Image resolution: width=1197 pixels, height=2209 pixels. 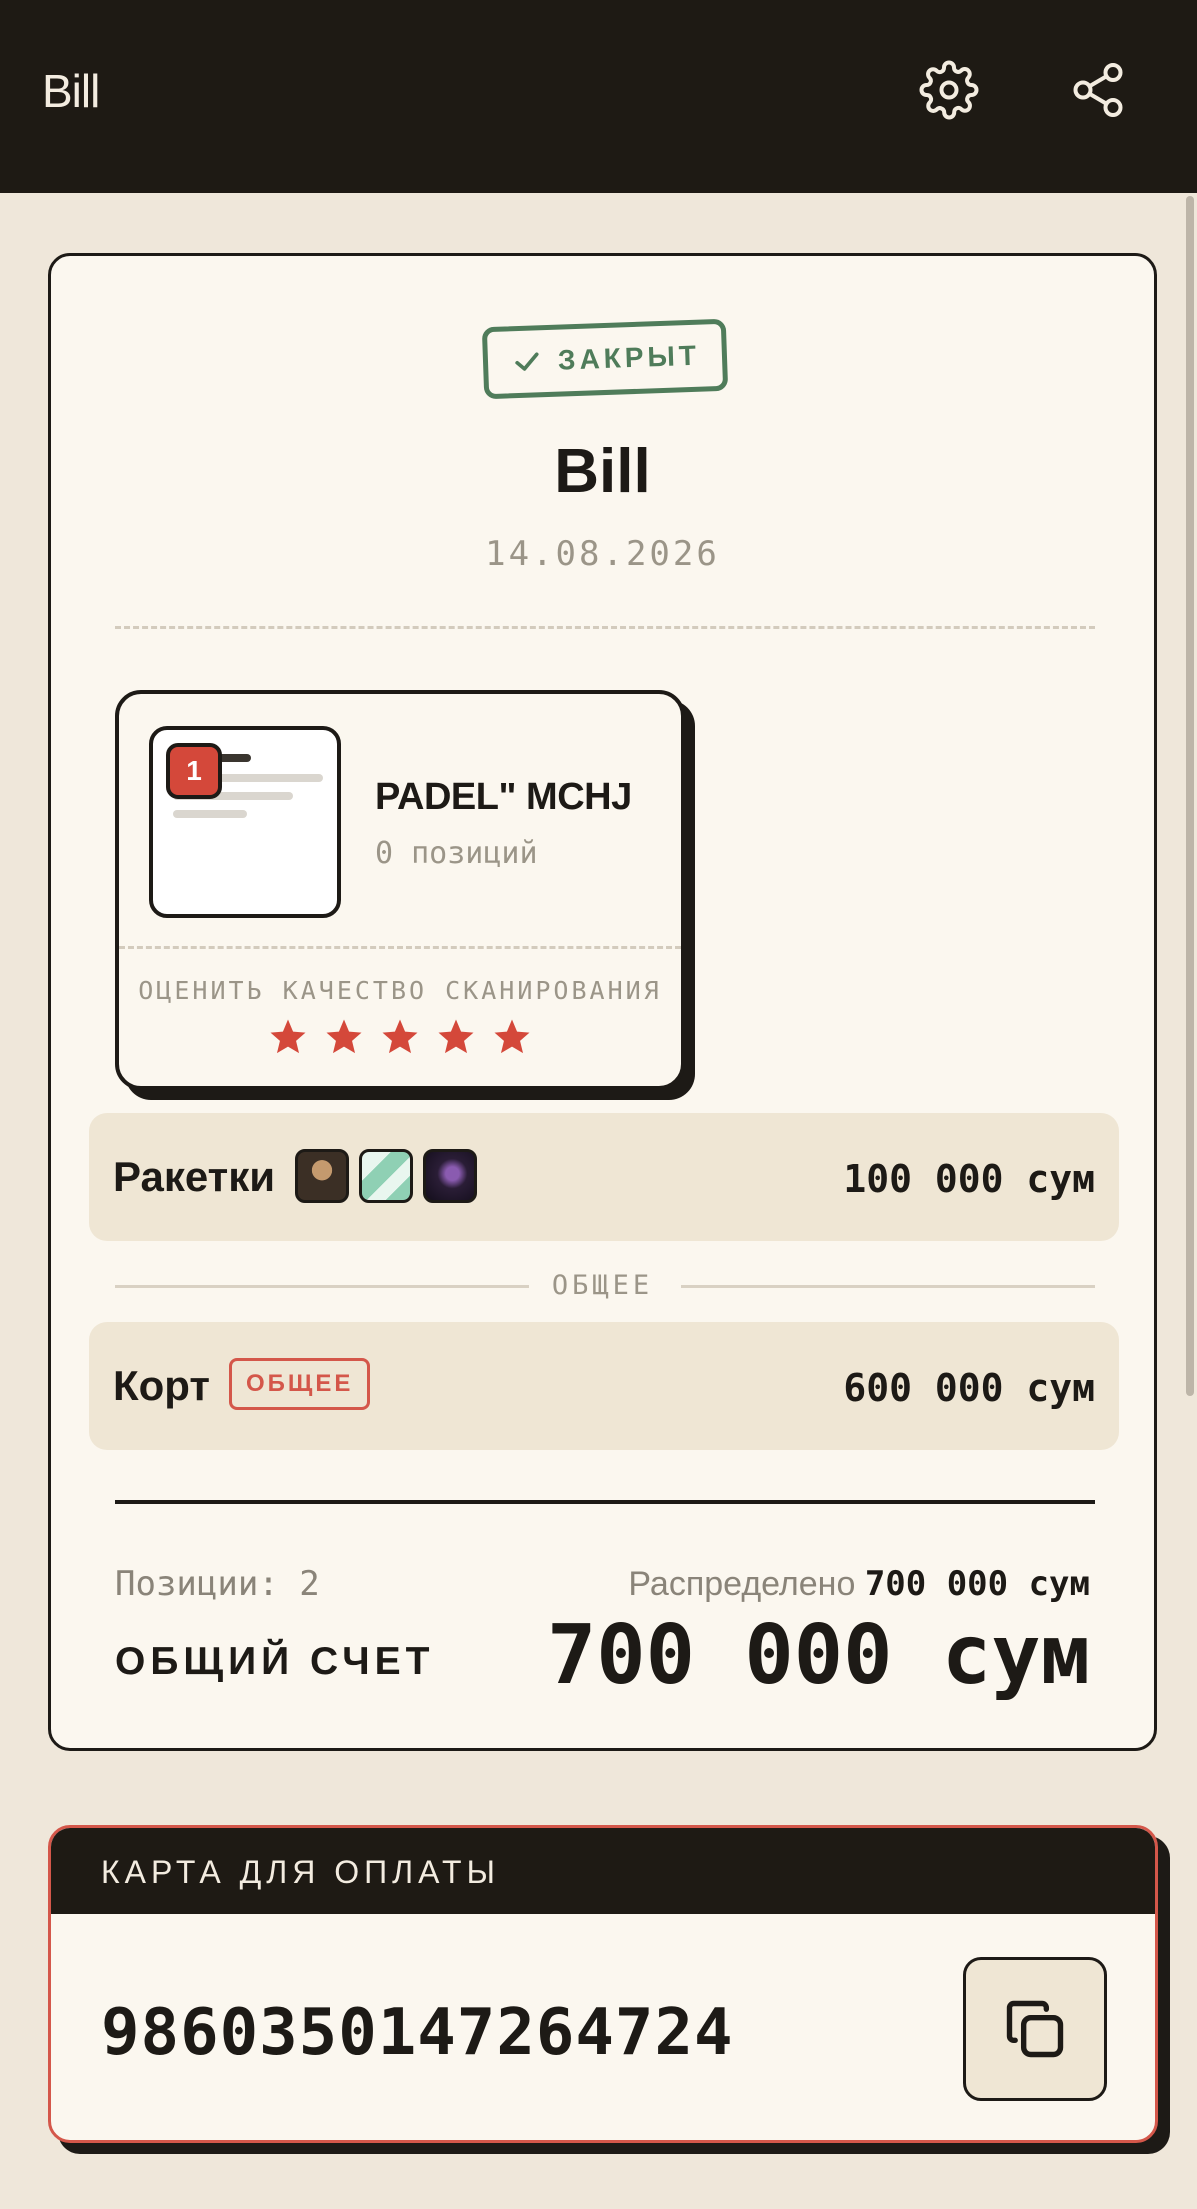 What do you see at coordinates (194, 771) in the screenshot?
I see `scan-count-badge: 1` at bounding box center [194, 771].